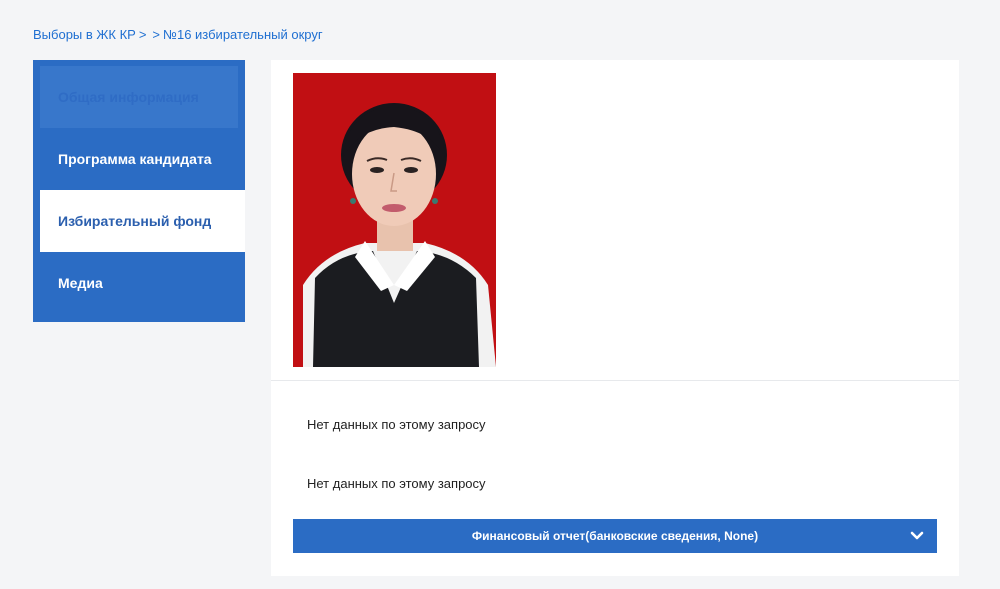 Image resolution: width=1000 pixels, height=589 pixels. Describe the element at coordinates (139, 283) in the screenshot. I see `sidebar-item-media: Медиа` at that location.